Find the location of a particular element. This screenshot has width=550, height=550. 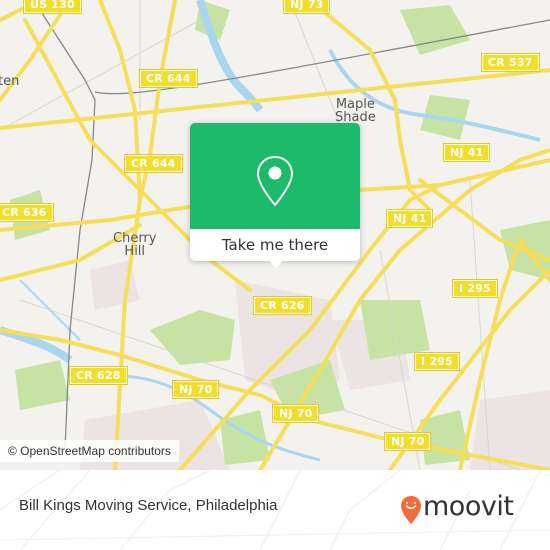

road-label-cr-636: CR 636 is located at coordinates (27, 212).